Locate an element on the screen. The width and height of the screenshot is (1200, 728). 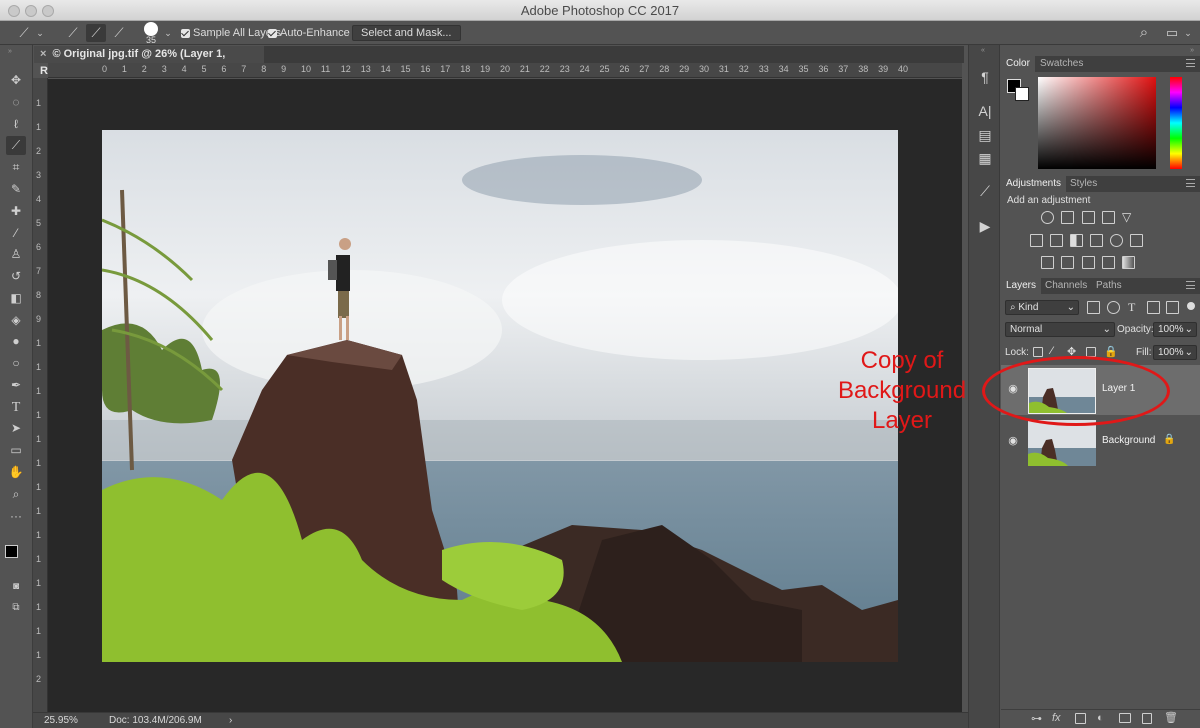
type-icon: T is located at coordinates (16, 407).